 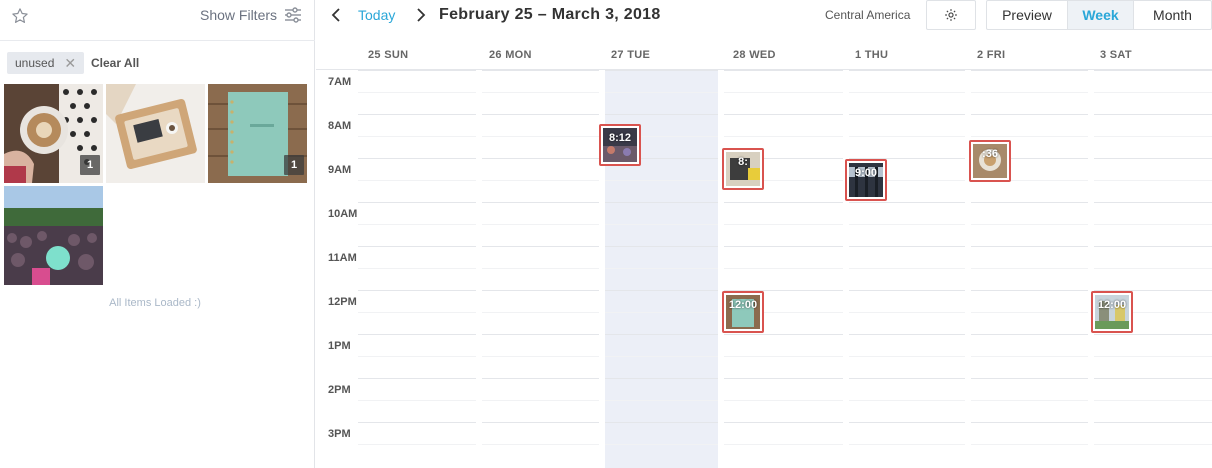 What do you see at coordinates (20, 16) in the screenshot?
I see `star-icon` at bounding box center [20, 16].